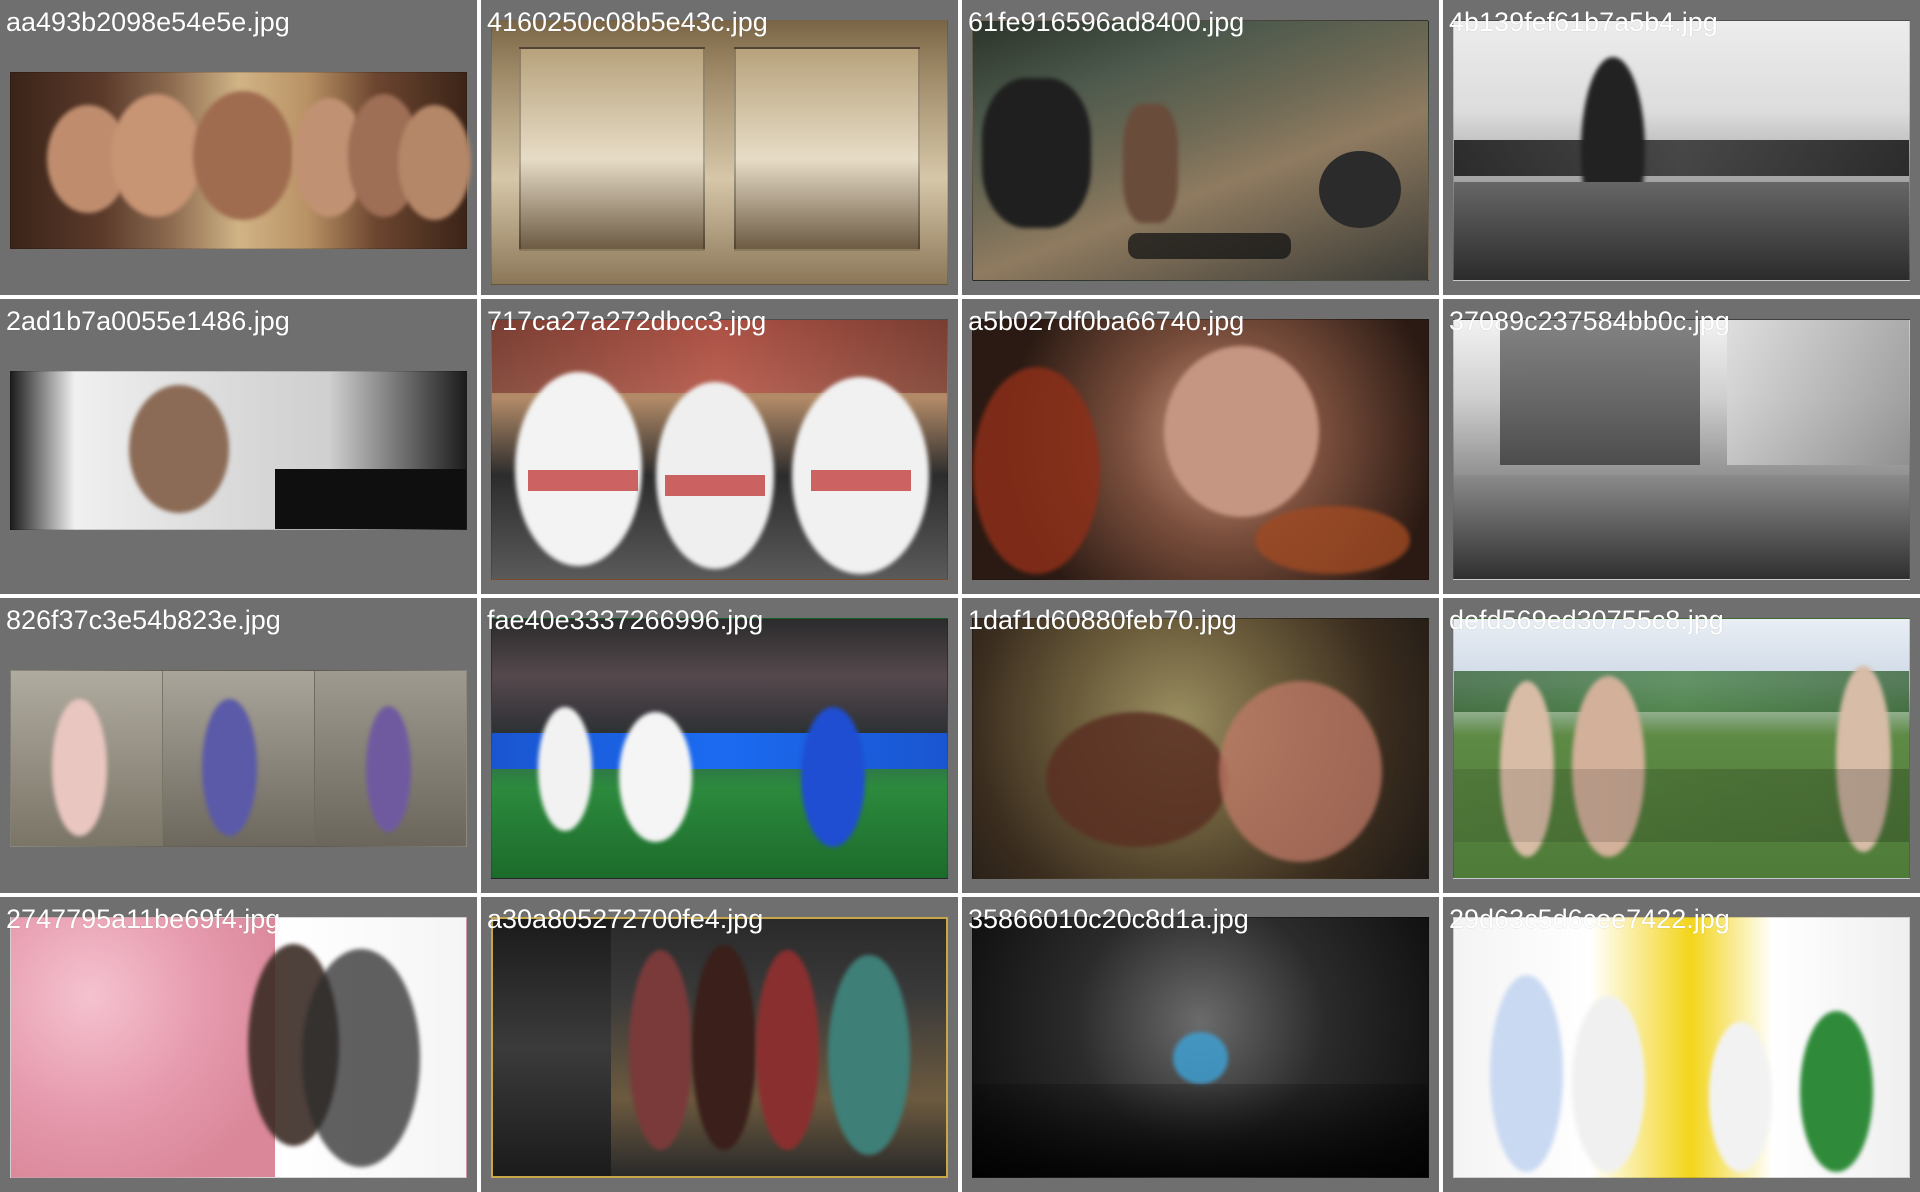 The image size is (1920, 1192). I want to click on image-tile: 4160250c08b5e43c.jpg, so click(719, 147).